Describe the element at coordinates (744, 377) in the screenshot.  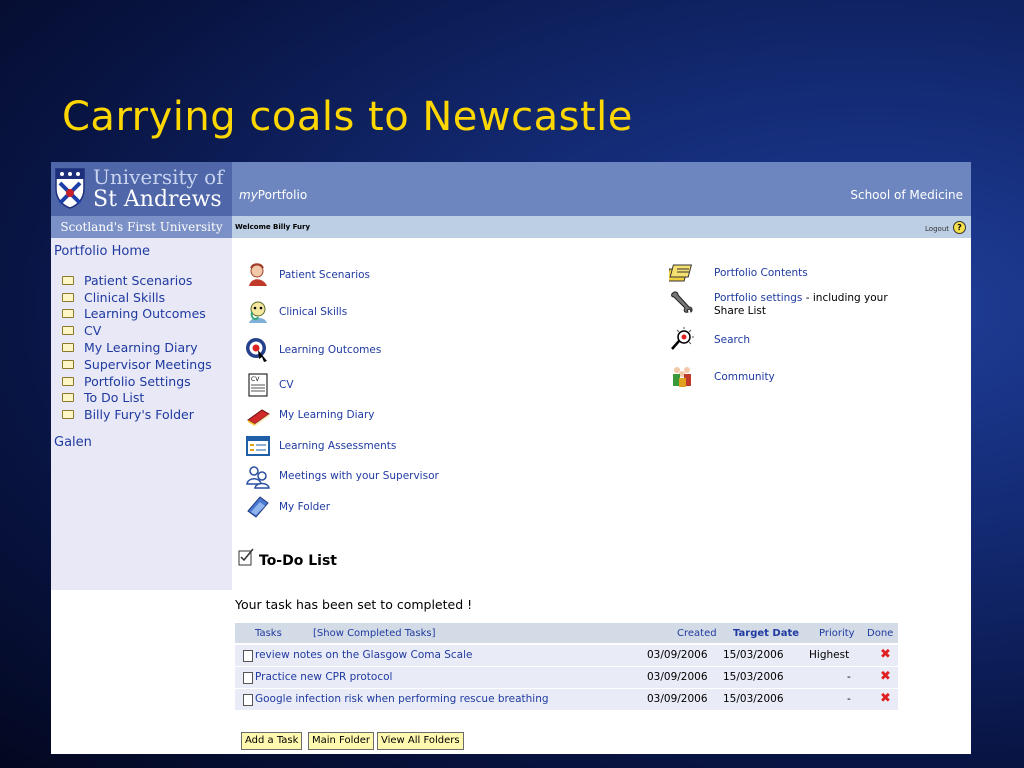
I see `link-community: Community` at that location.